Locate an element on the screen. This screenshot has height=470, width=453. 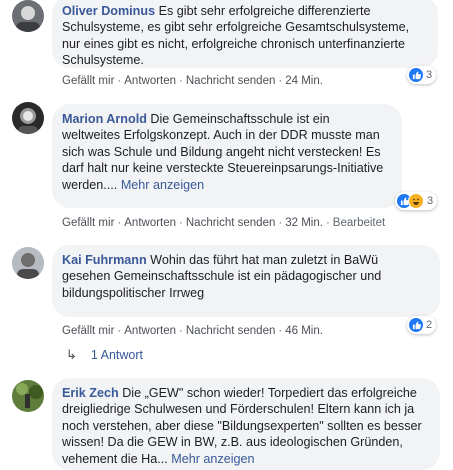
reply-arrow-icon: ↳ is located at coordinates (71, 354).